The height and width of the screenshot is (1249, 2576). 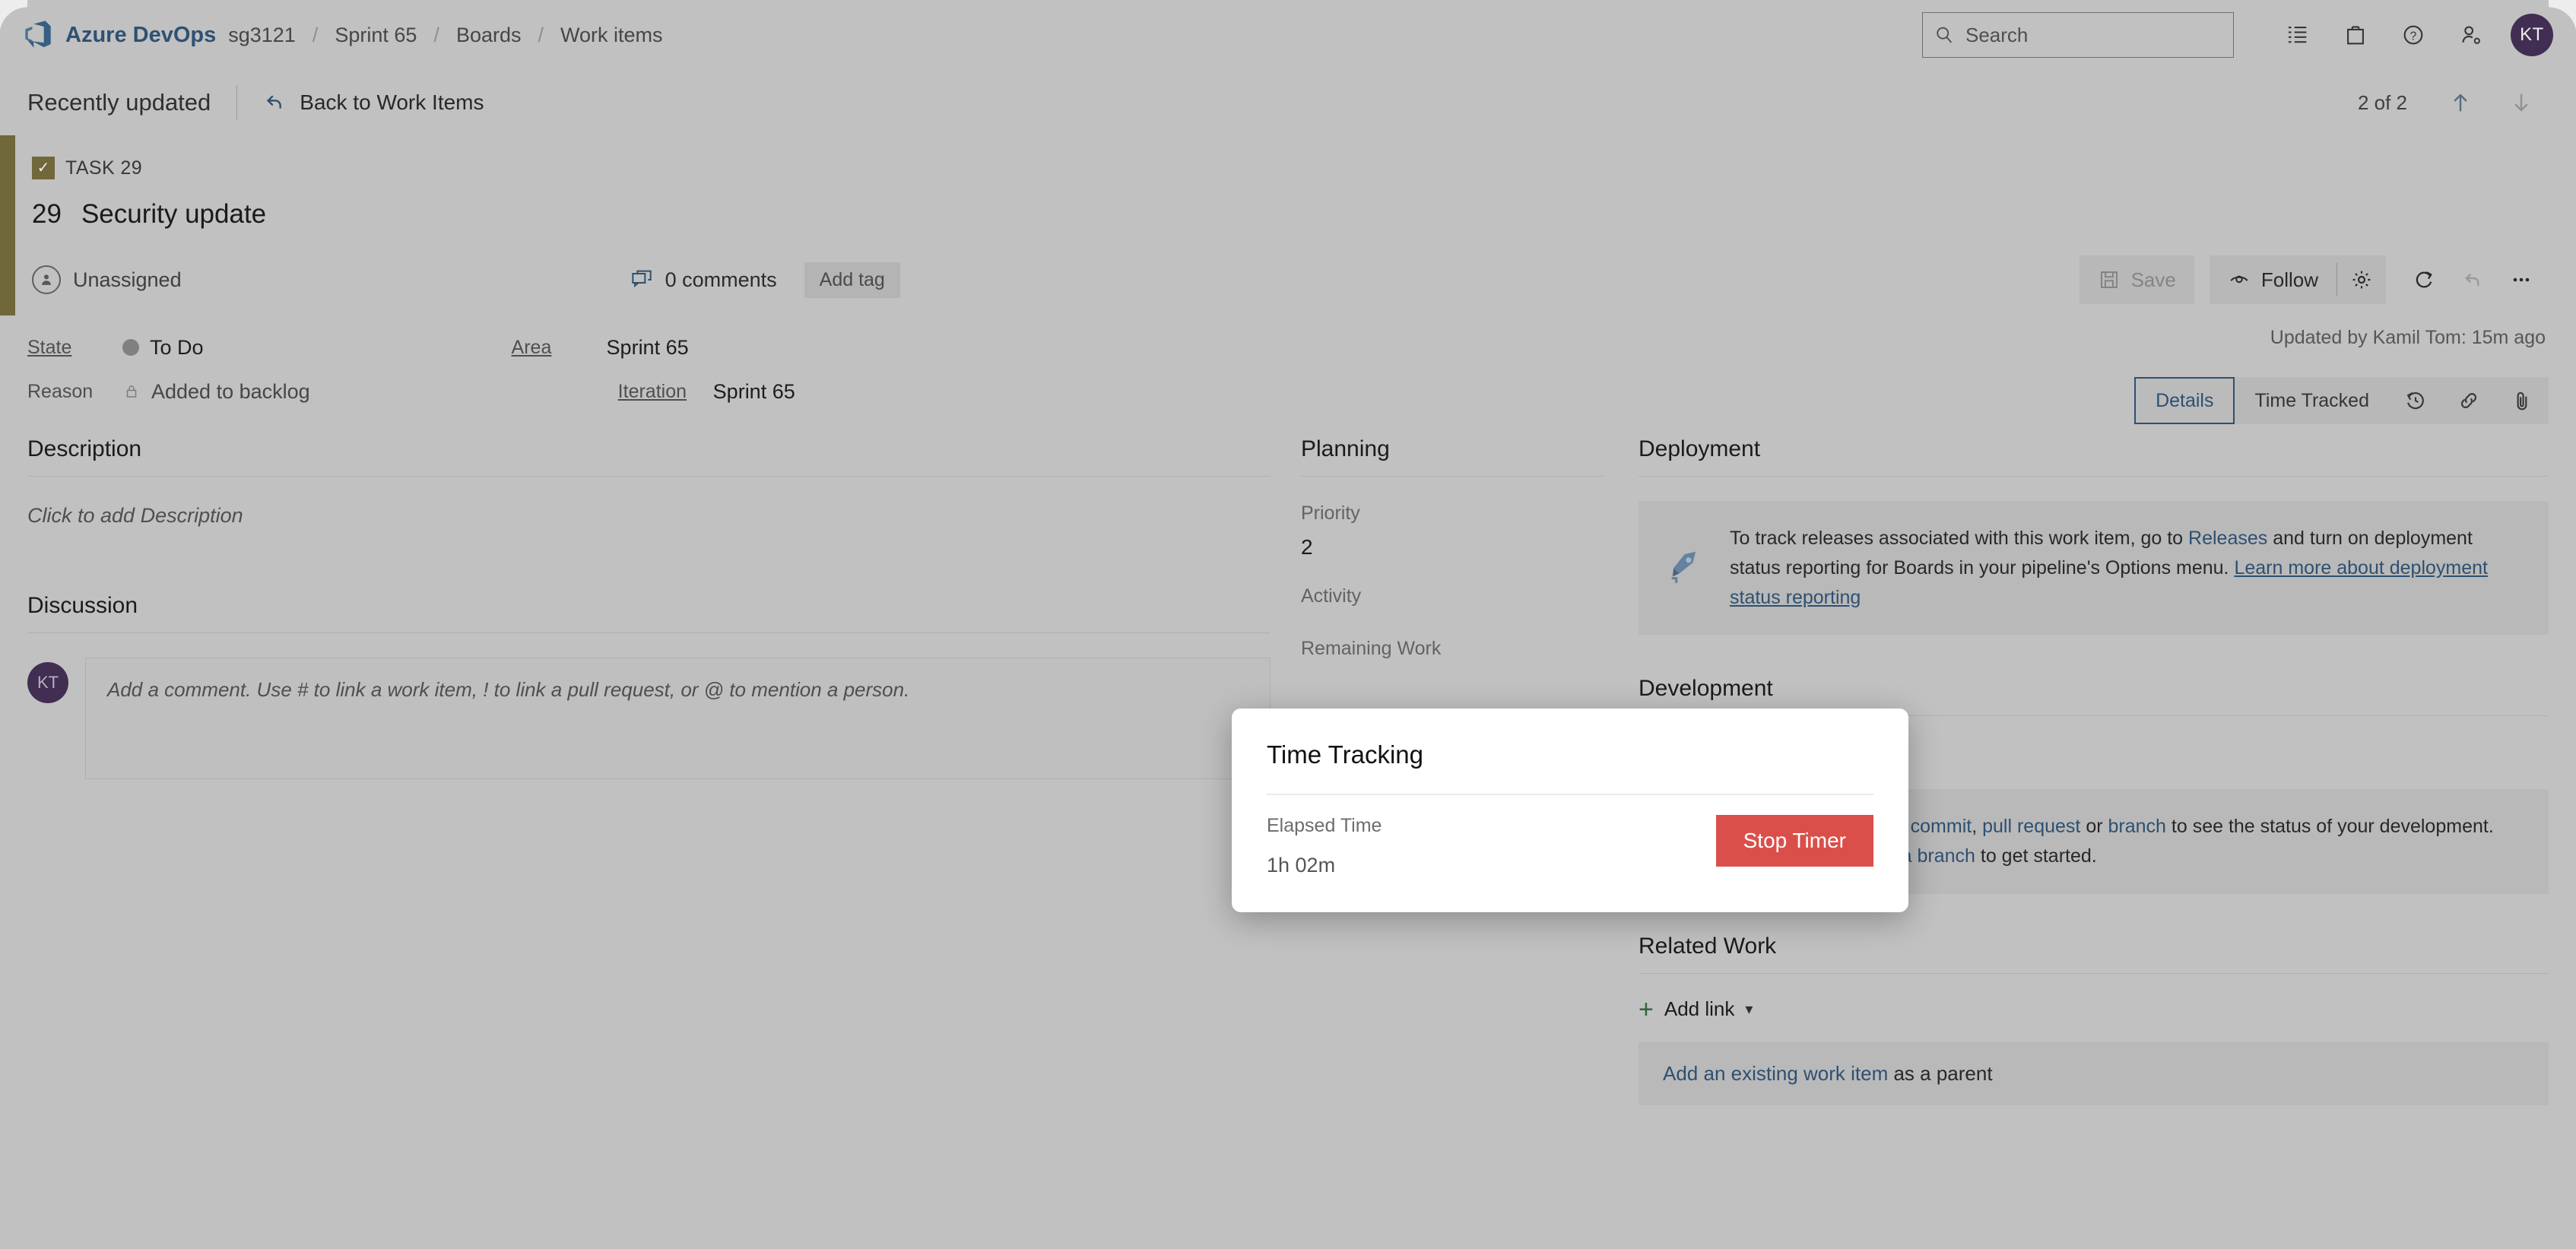 What do you see at coordinates (1331, 513) in the screenshot?
I see `priority-label: Priority` at bounding box center [1331, 513].